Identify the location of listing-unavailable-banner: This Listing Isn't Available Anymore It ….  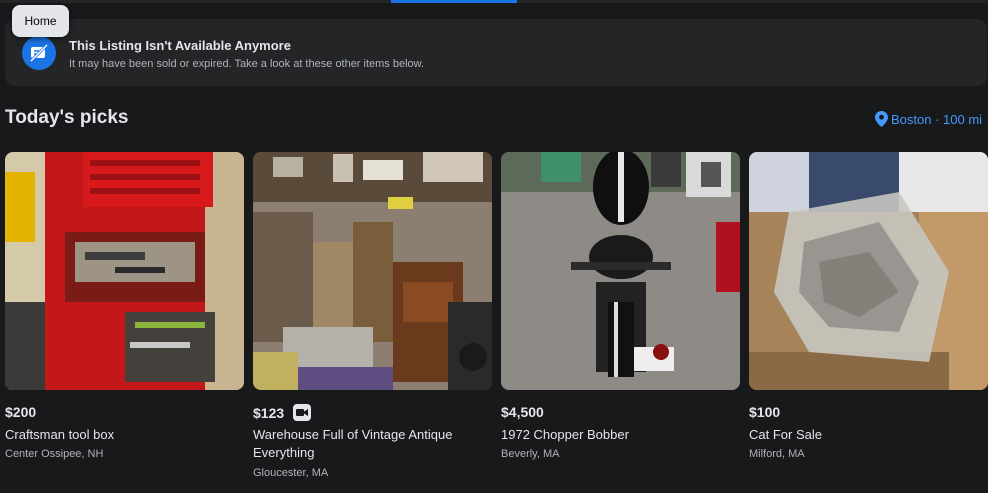
(496, 52).